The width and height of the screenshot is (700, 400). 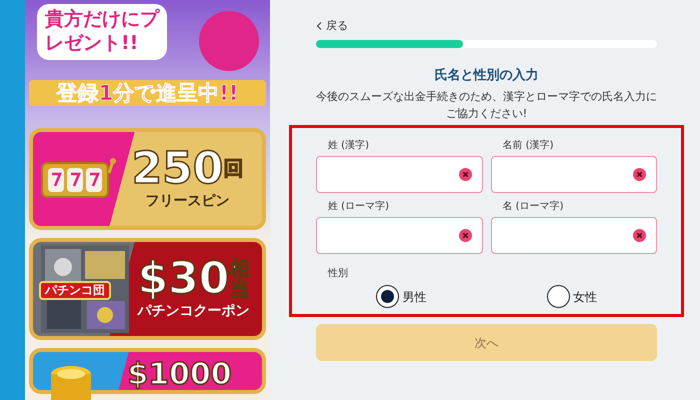 What do you see at coordinates (487, 75) in the screenshot?
I see `form-title: 氏名と性別の入力` at bounding box center [487, 75].